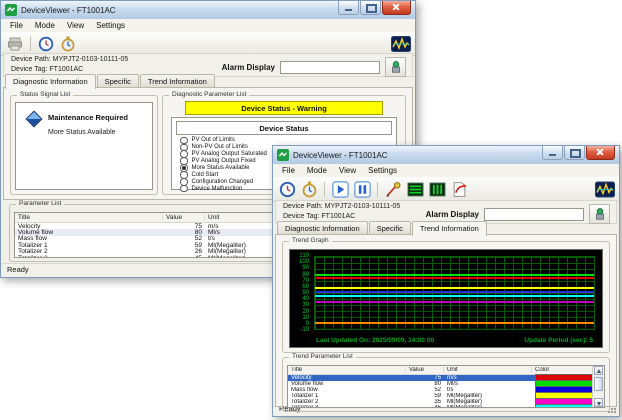  I want to click on update-period-text: Update Period (sec): 5, so click(558, 340).